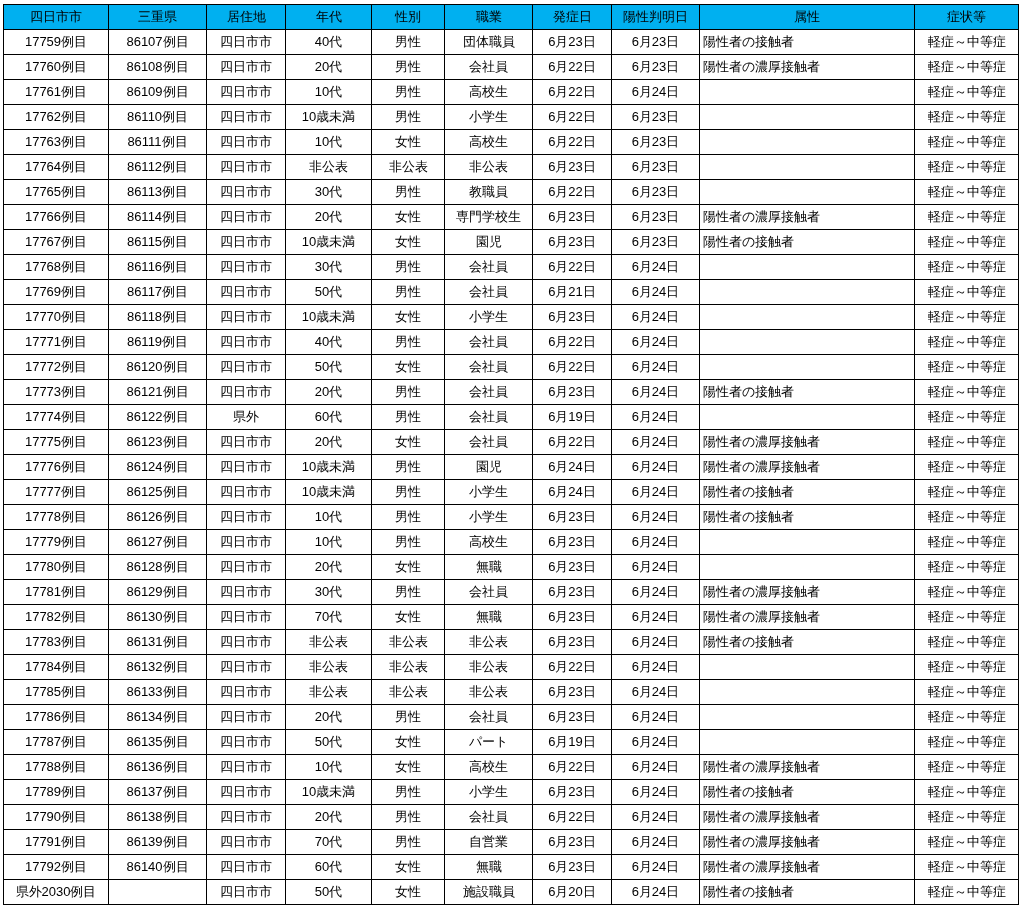  Describe the element at coordinates (56, 841) in the screenshot. I see `table-cell: 17791例目` at that location.